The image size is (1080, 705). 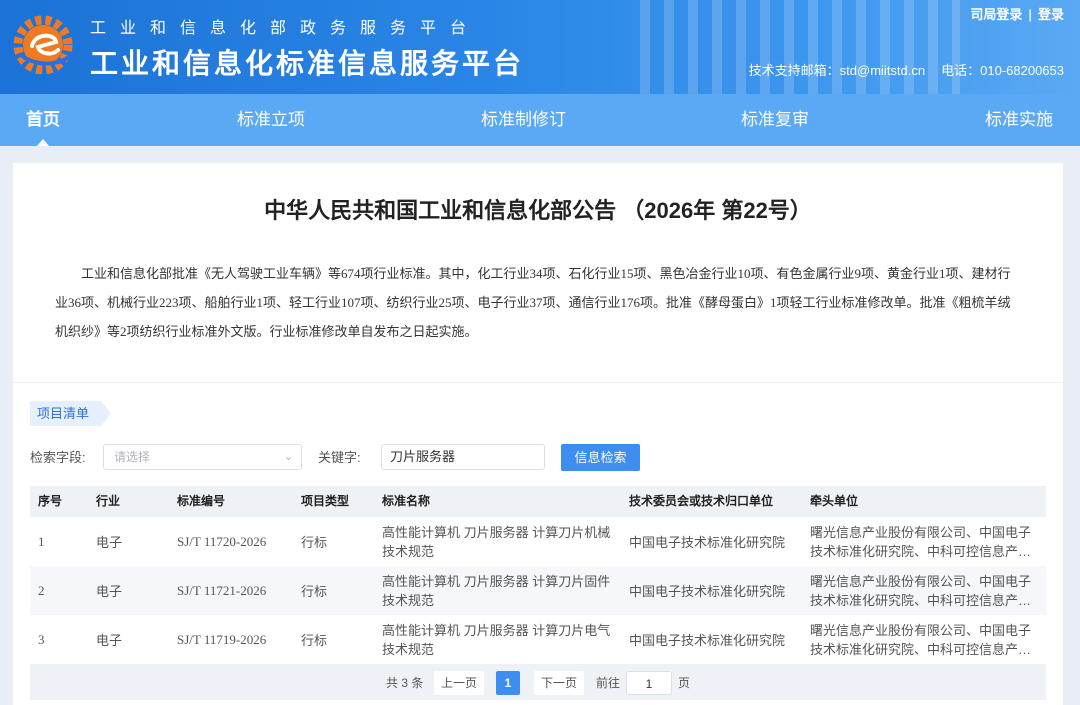 What do you see at coordinates (538, 382) in the screenshot?
I see `section-divider` at bounding box center [538, 382].